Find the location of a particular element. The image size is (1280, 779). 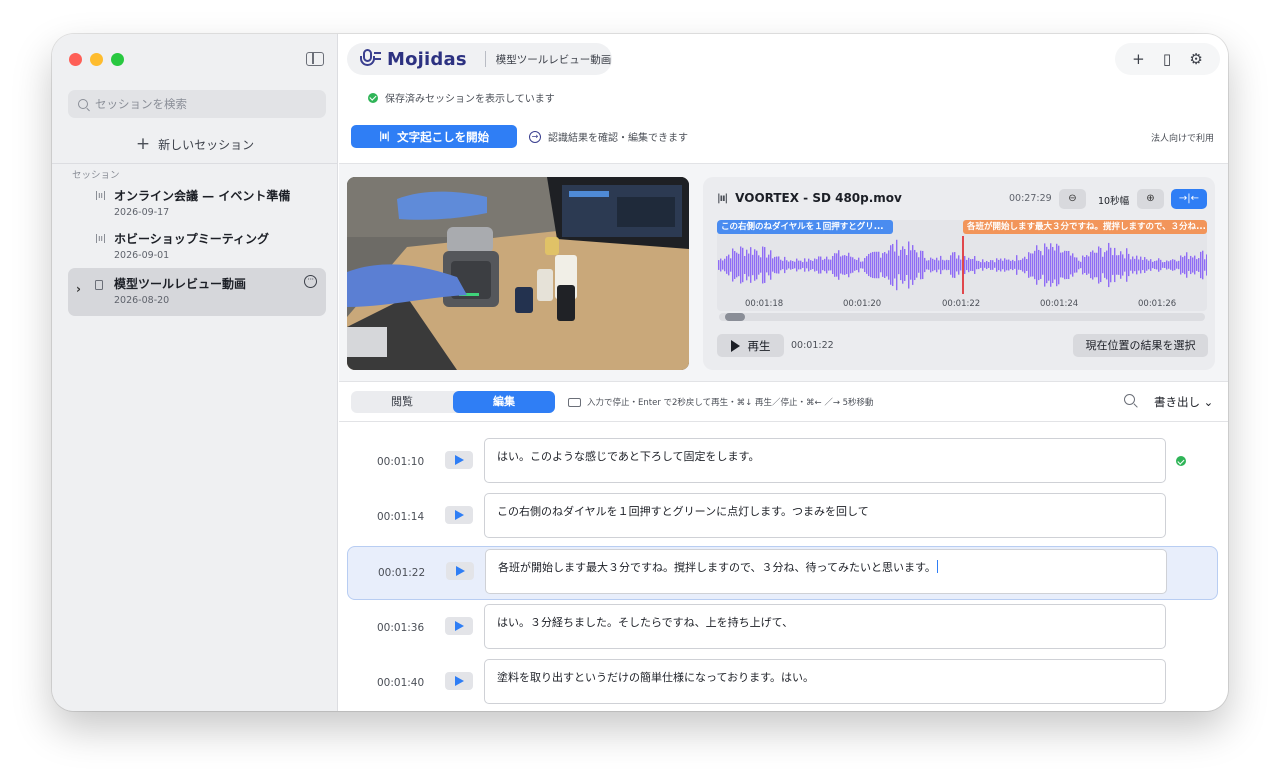

app-name: Mojidas is located at coordinates (427, 59).